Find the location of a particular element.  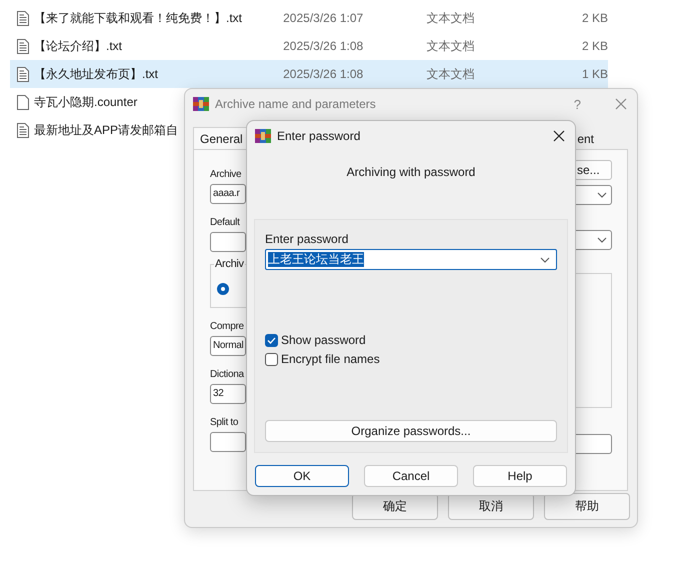

field-label: Split to is located at coordinates (225, 423).